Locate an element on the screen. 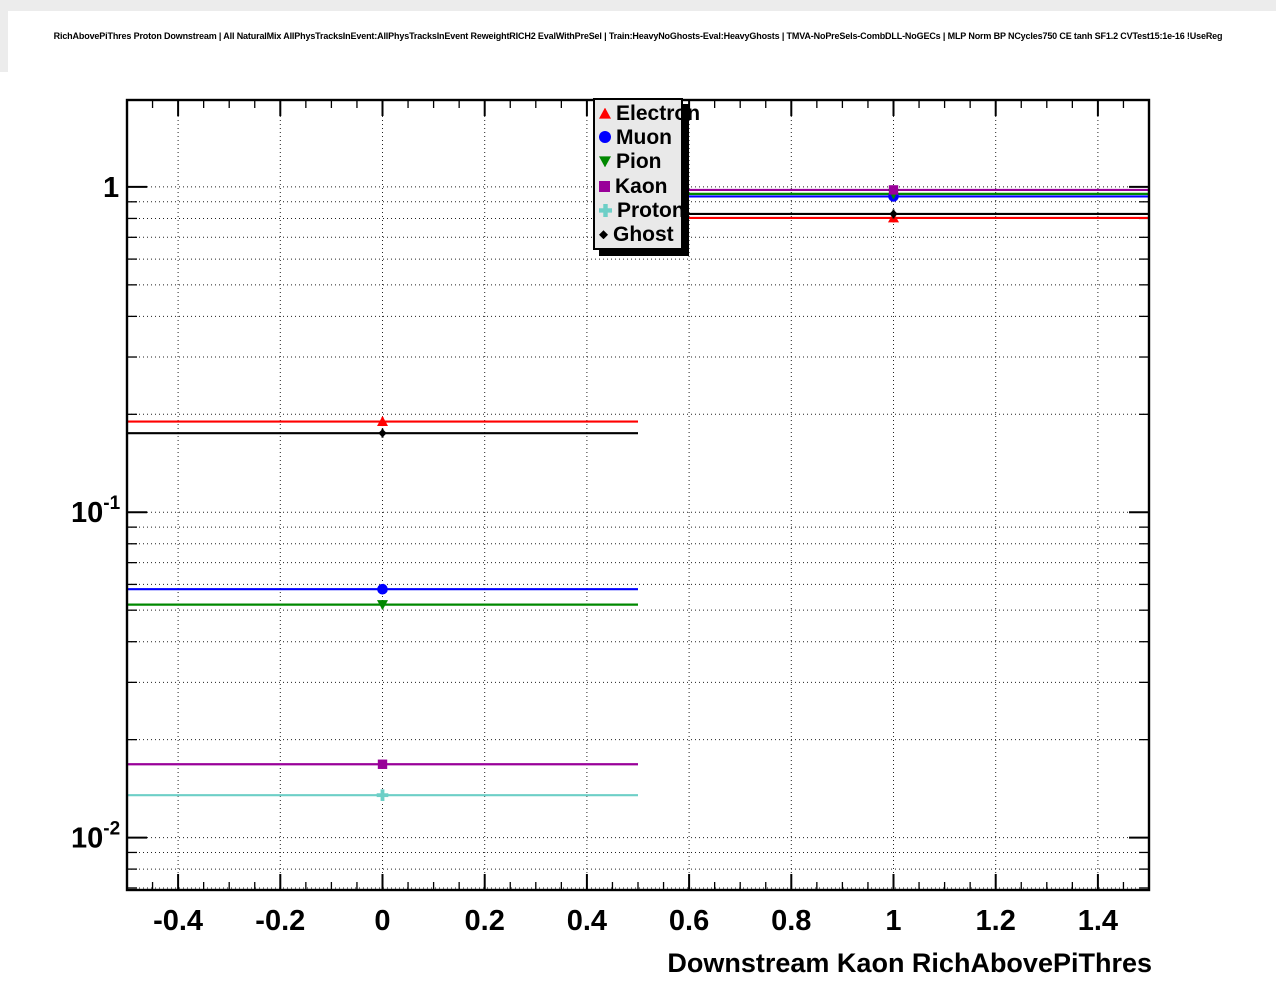  legend-item-electron: Electron is located at coordinates (649, 113).